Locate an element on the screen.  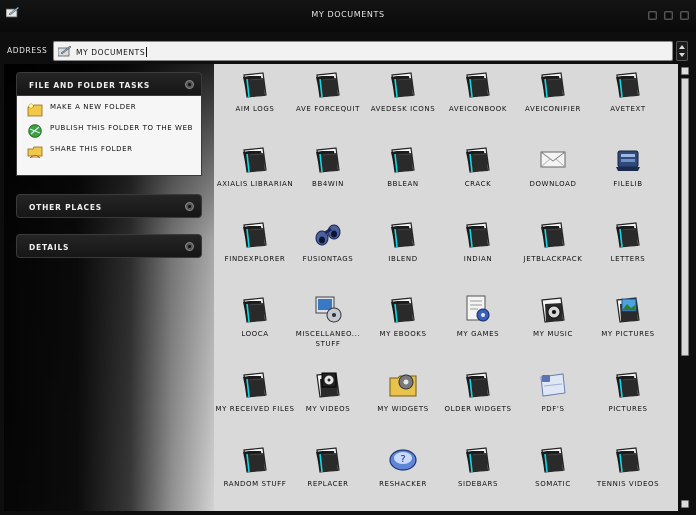
folder-item: AveDesk Icons is located at coordinates (403, 91).